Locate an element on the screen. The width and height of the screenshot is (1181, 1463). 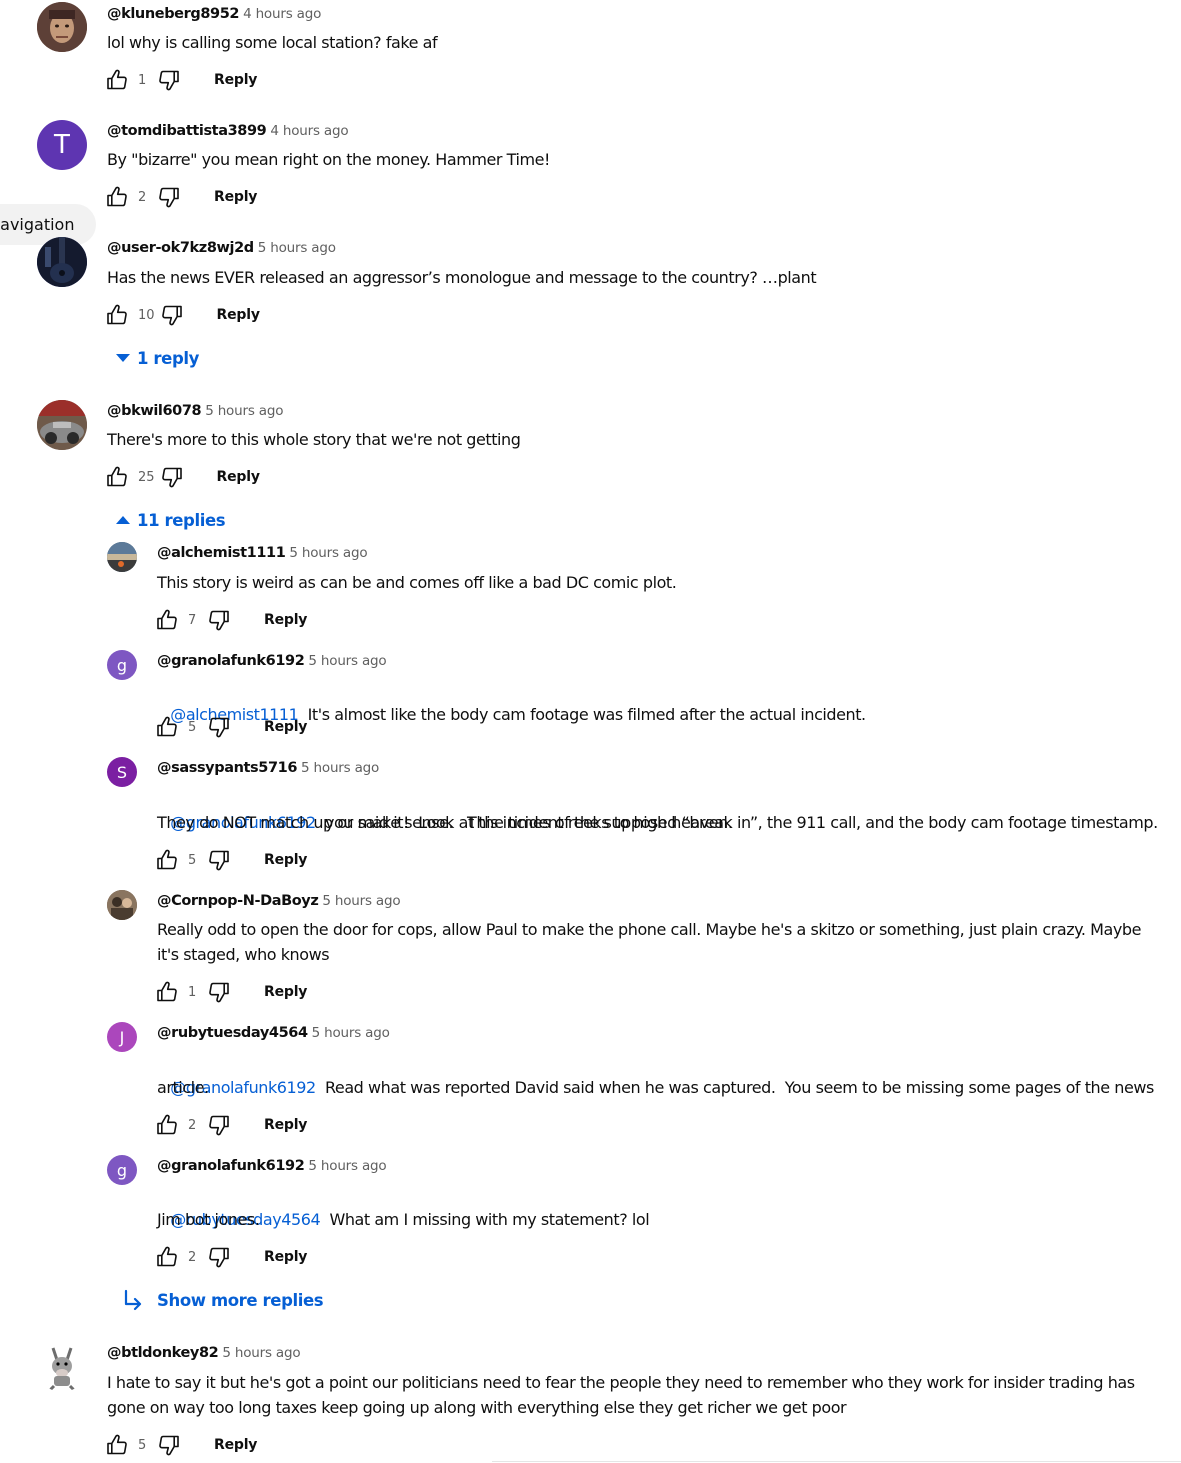
avatar-letter: g is located at coordinates (122, 1170).